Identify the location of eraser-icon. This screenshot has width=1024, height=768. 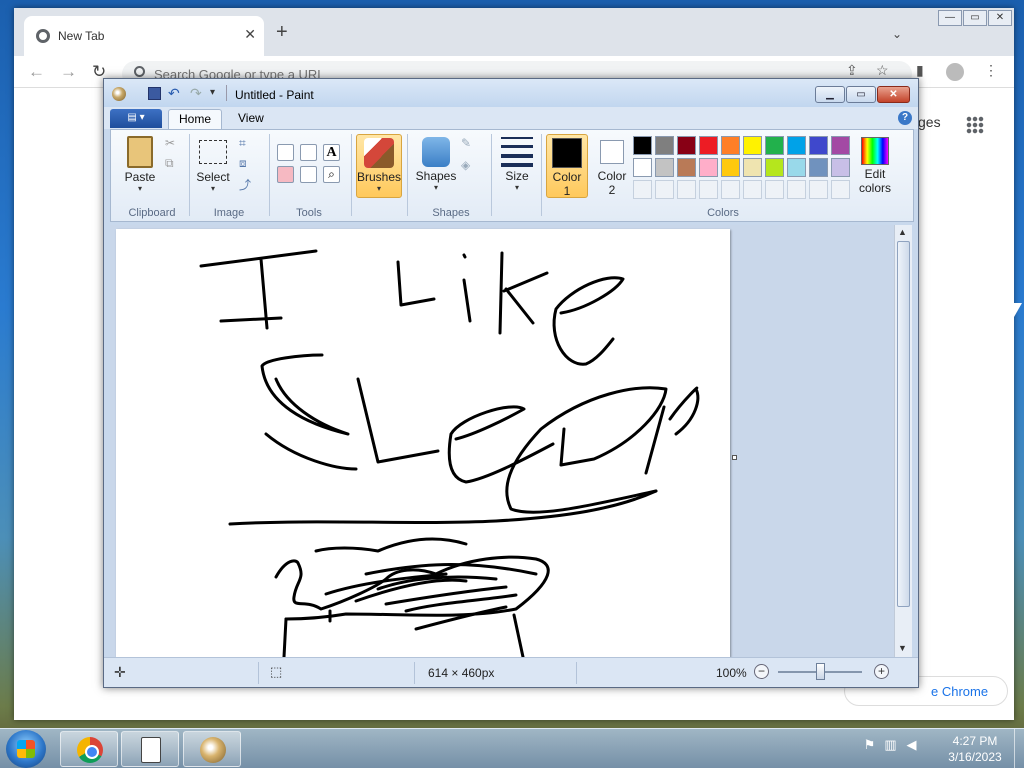
(285, 174).